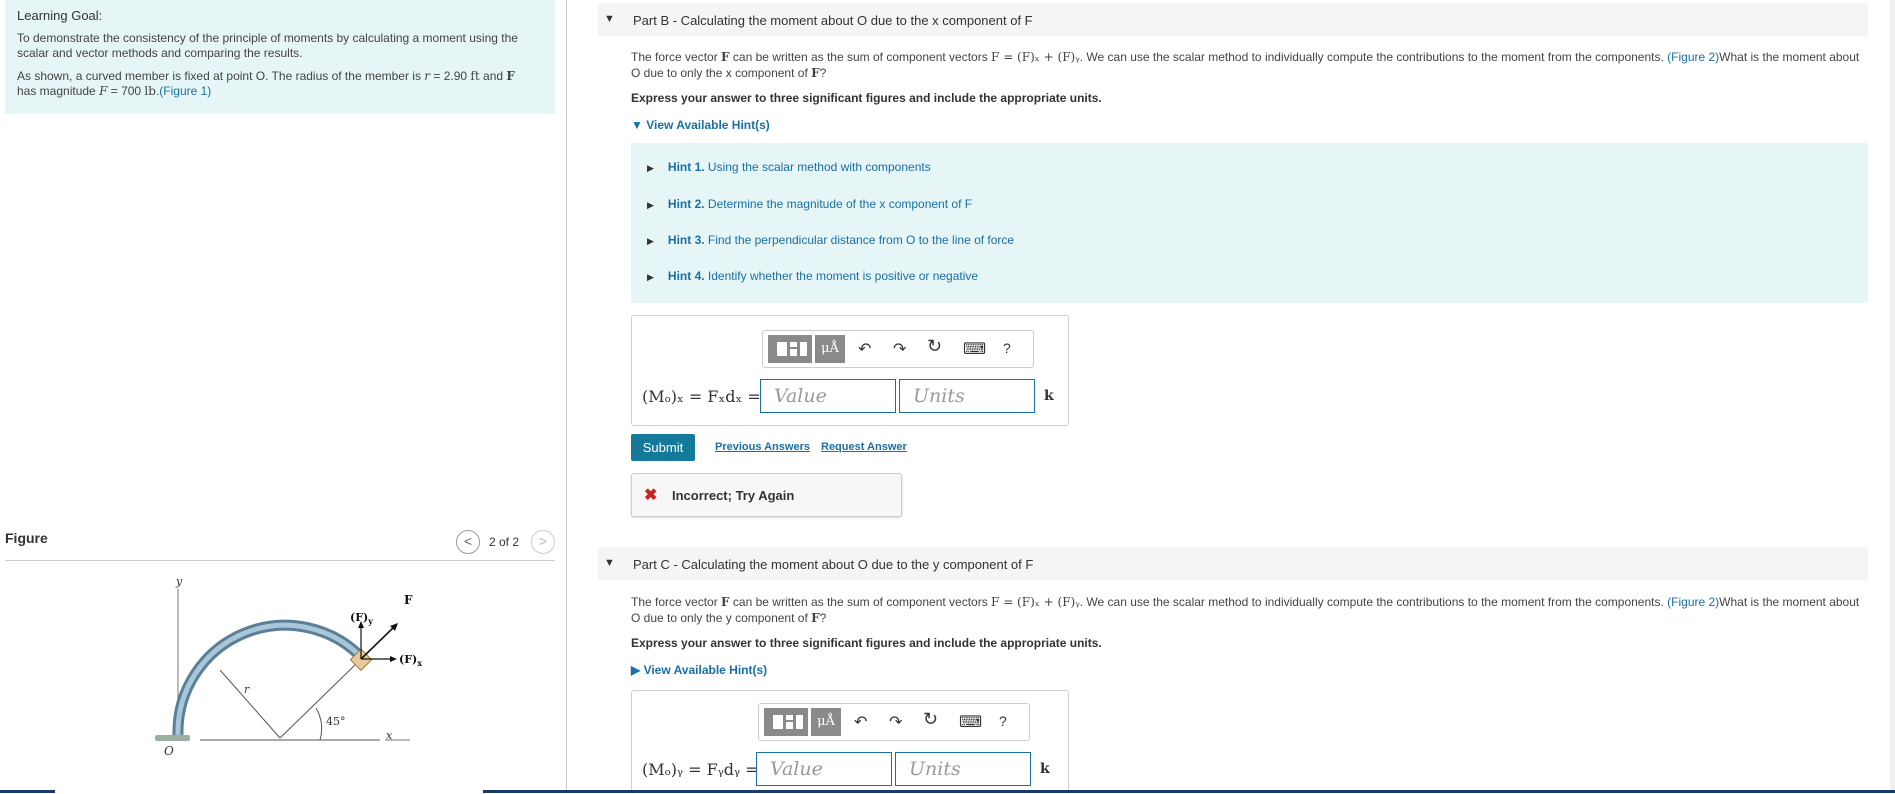 The height and width of the screenshot is (794, 1895). Describe the element at coordinates (733, 495) in the screenshot. I see `feedback-text: Incorrect; Try Again` at that location.